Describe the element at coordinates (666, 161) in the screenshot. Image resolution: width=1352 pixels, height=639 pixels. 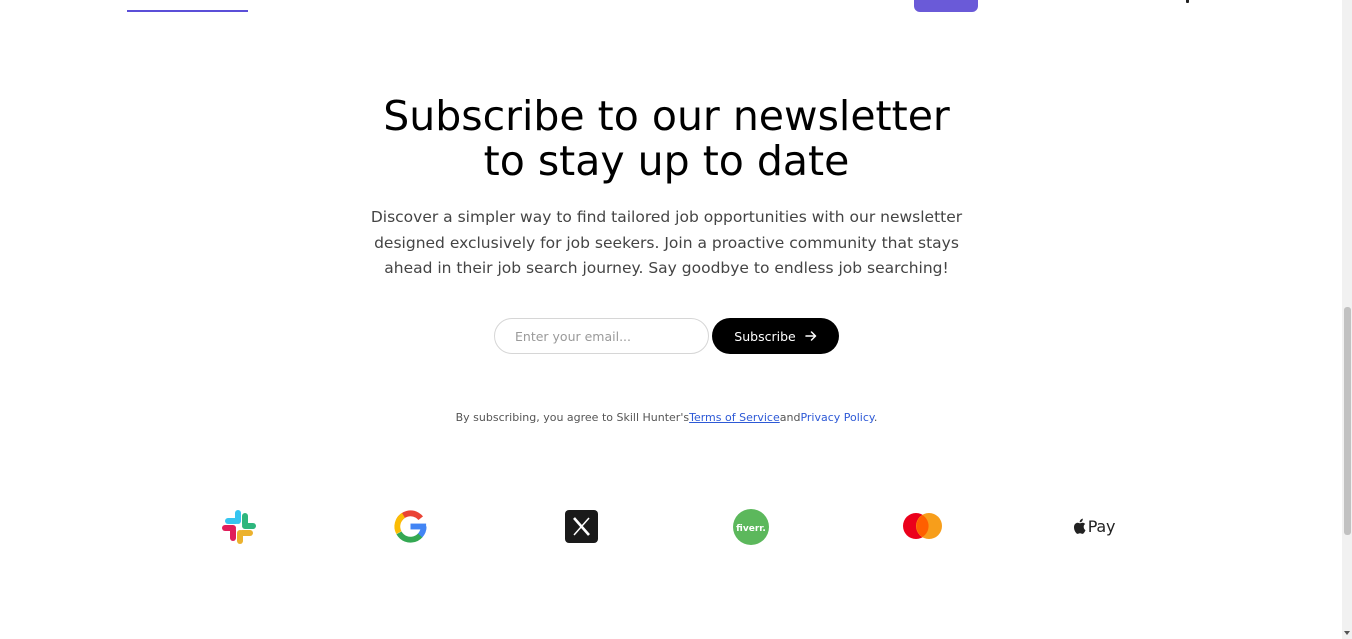
I see `headline-line-2: to stay up to date` at that location.